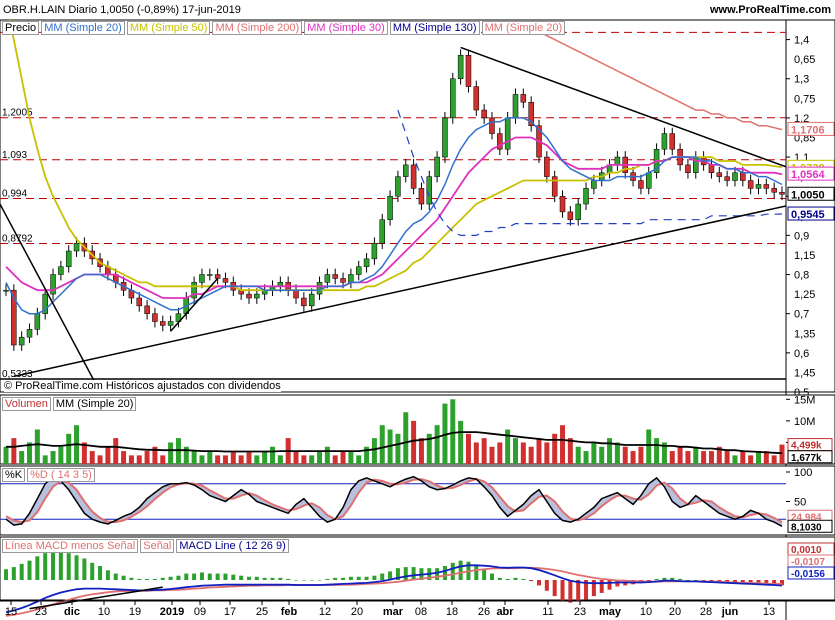 The height and width of the screenshot is (620, 835). What do you see at coordinates (346, 28) in the screenshot?
I see `legend-sma30: MM (Simple 30)` at bounding box center [346, 28].